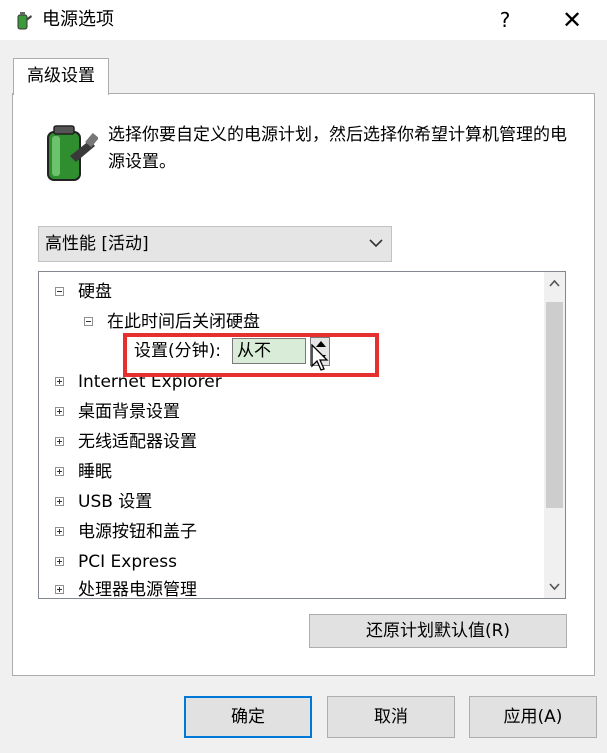  What do you see at coordinates (303, 20) in the screenshot?
I see `title-bar: 电源选项 ? ✕` at bounding box center [303, 20].